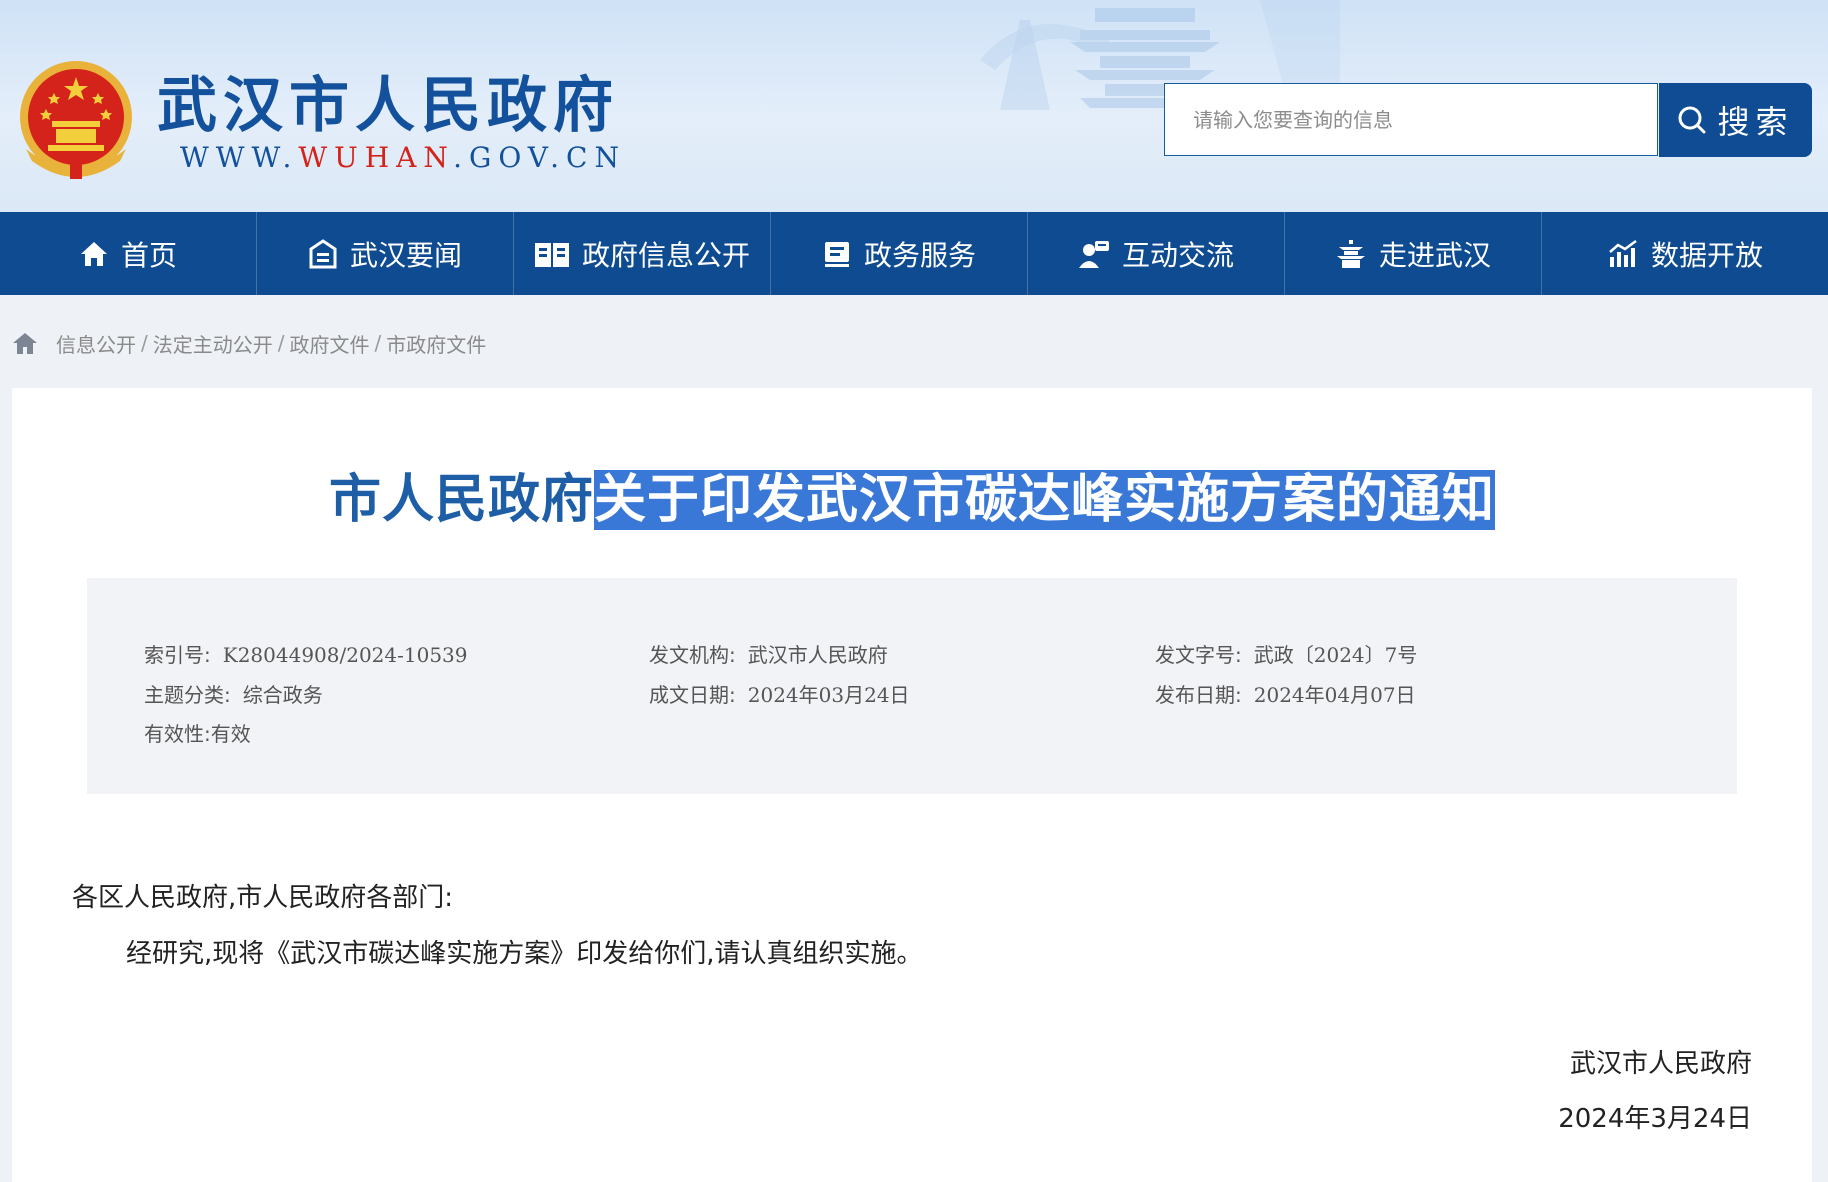 This screenshot has height=1182, width=1828. What do you see at coordinates (1755, 122) in the screenshot?
I see `search-button-label: 搜索` at bounding box center [1755, 122].